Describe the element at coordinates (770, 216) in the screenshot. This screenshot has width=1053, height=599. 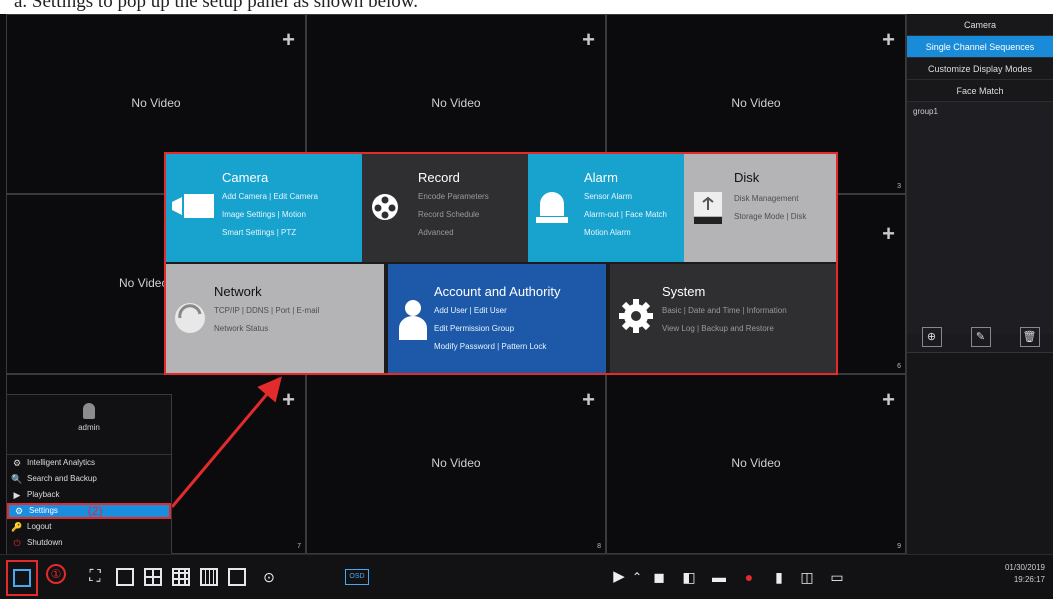
I see `disk-line: Storage Mode | Disk` at that location.